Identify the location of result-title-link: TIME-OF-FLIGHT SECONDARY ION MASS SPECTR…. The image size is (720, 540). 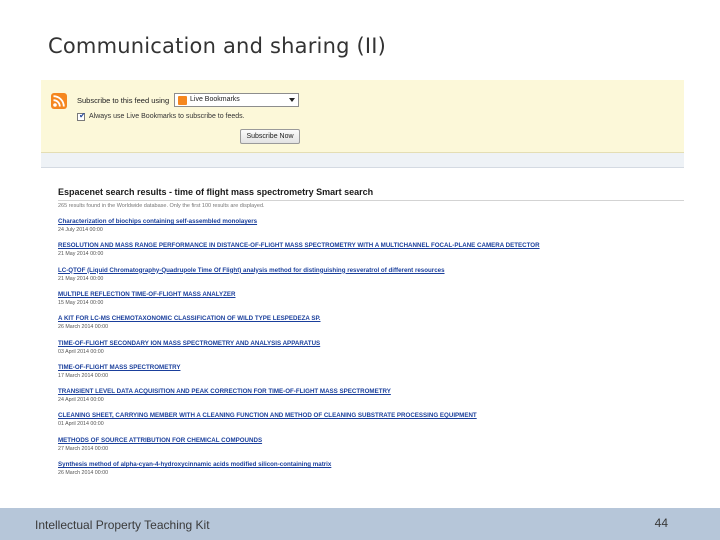
(189, 343).